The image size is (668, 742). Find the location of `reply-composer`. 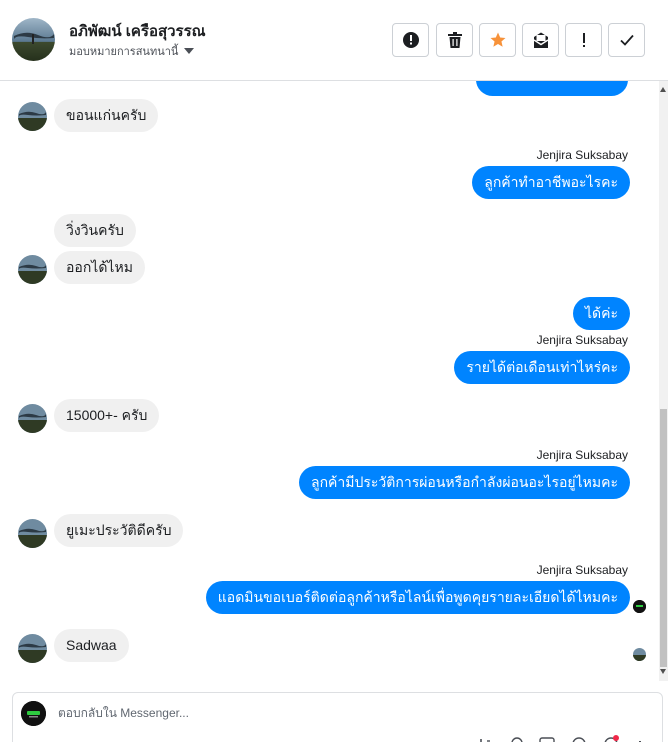

reply-composer is located at coordinates (337, 717).